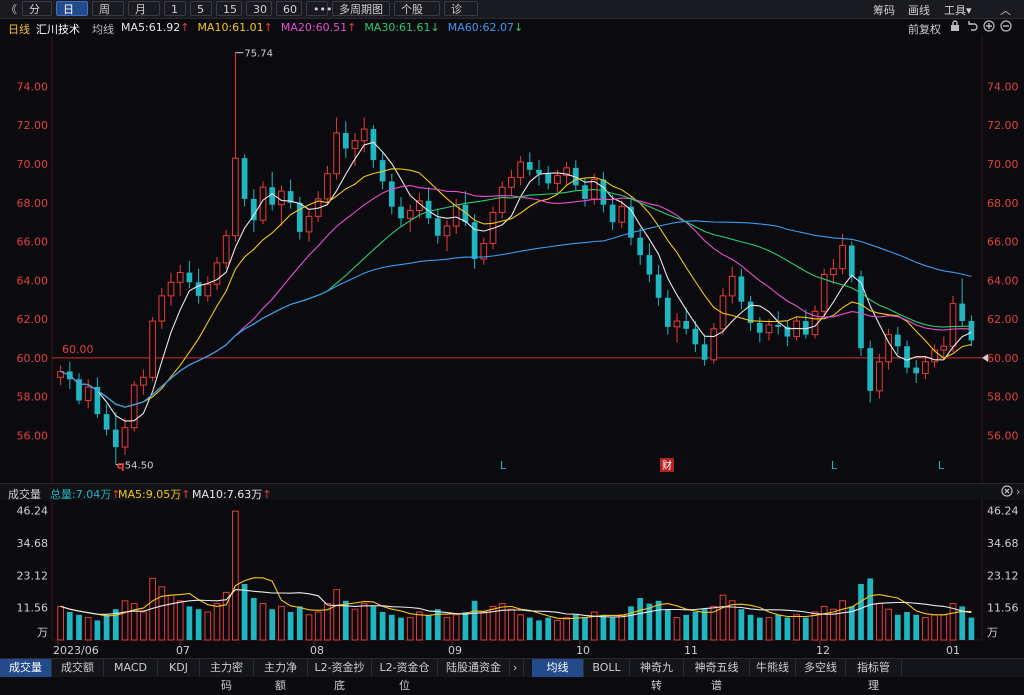 Image resolution: width=1024 pixels, height=695 pixels. What do you see at coordinates (884, 10) in the screenshot?
I see `chip-distribution-button: 筹码` at bounding box center [884, 10].